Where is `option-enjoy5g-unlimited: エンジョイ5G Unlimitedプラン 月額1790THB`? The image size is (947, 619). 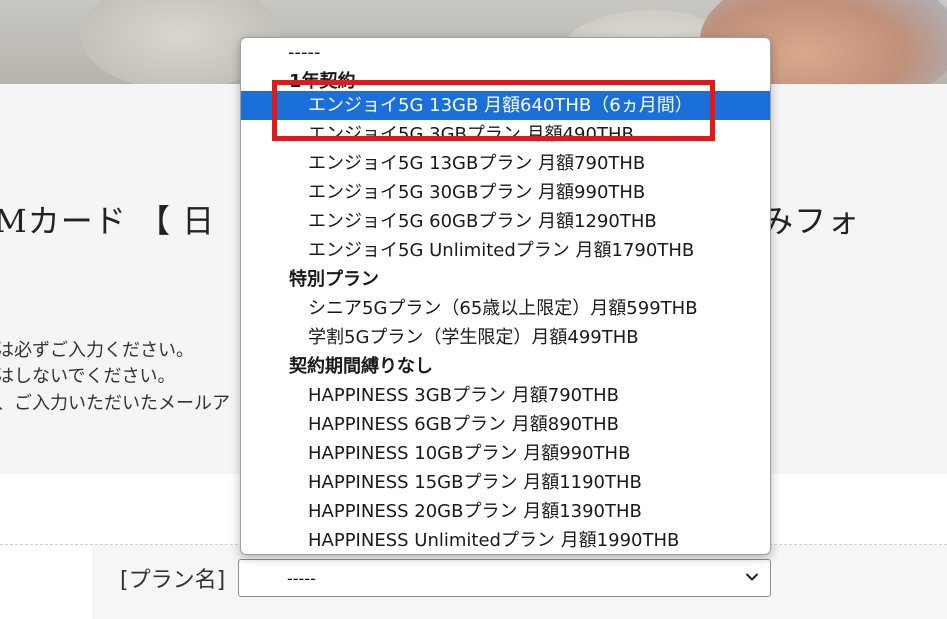
option-enjoy5g-unlimited: エンジョイ5G Unlimitedプラン 月額1790THB is located at coordinates (505, 250).